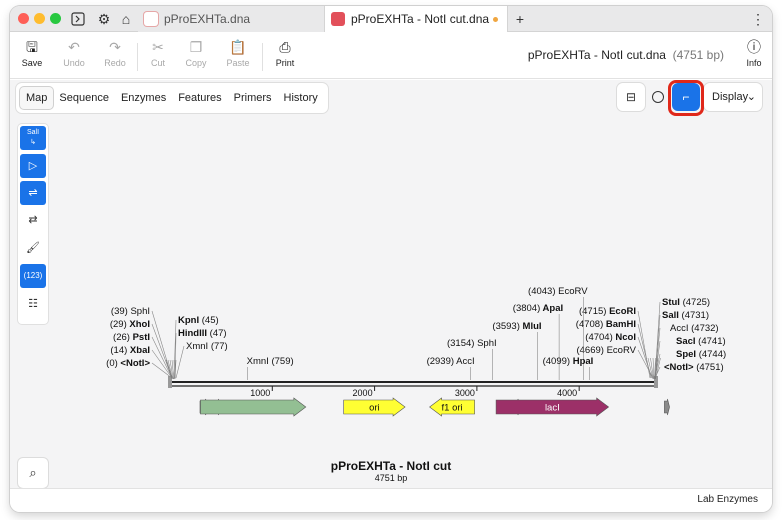 The image size is (782, 520). What do you see at coordinates (84, 98) in the screenshot?
I see `tab-sequence: Sequence` at bounding box center [84, 98].